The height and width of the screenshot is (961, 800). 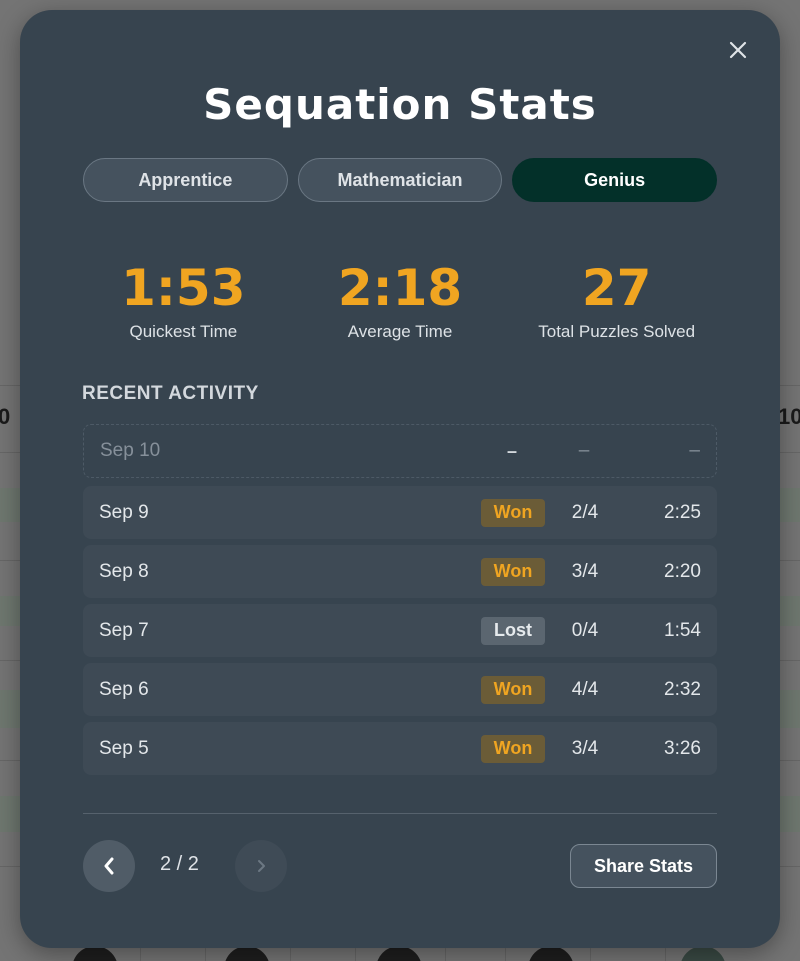 What do you see at coordinates (400, 748) in the screenshot?
I see `list-item: Sep 5 Won 3/4 3:26` at bounding box center [400, 748].